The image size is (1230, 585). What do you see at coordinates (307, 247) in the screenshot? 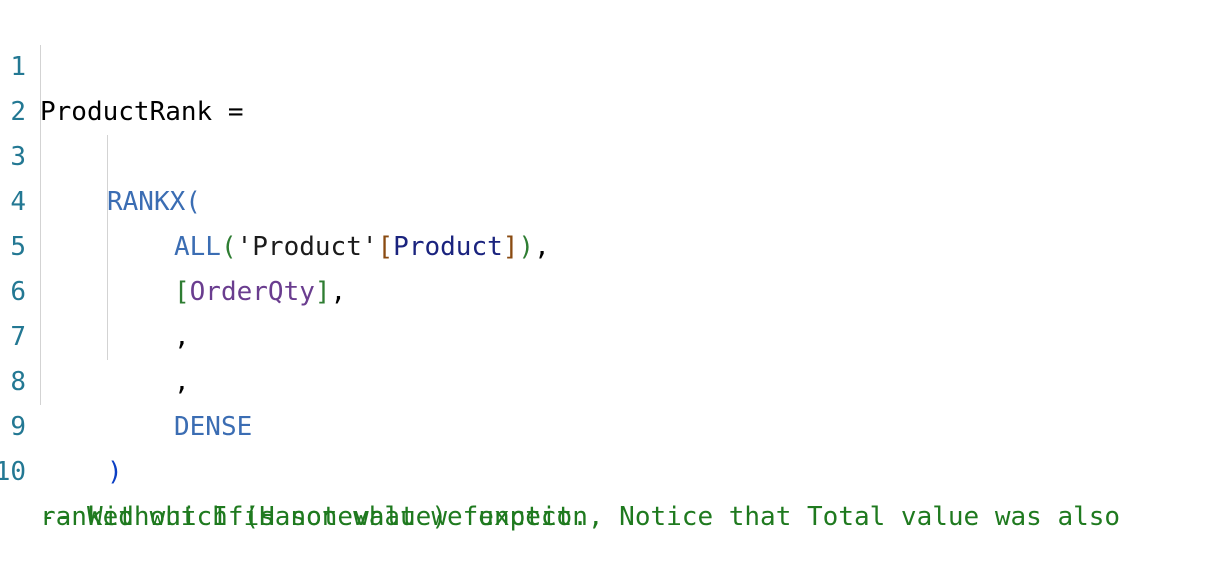
I see `table-name: 'Product'` at bounding box center [307, 247].